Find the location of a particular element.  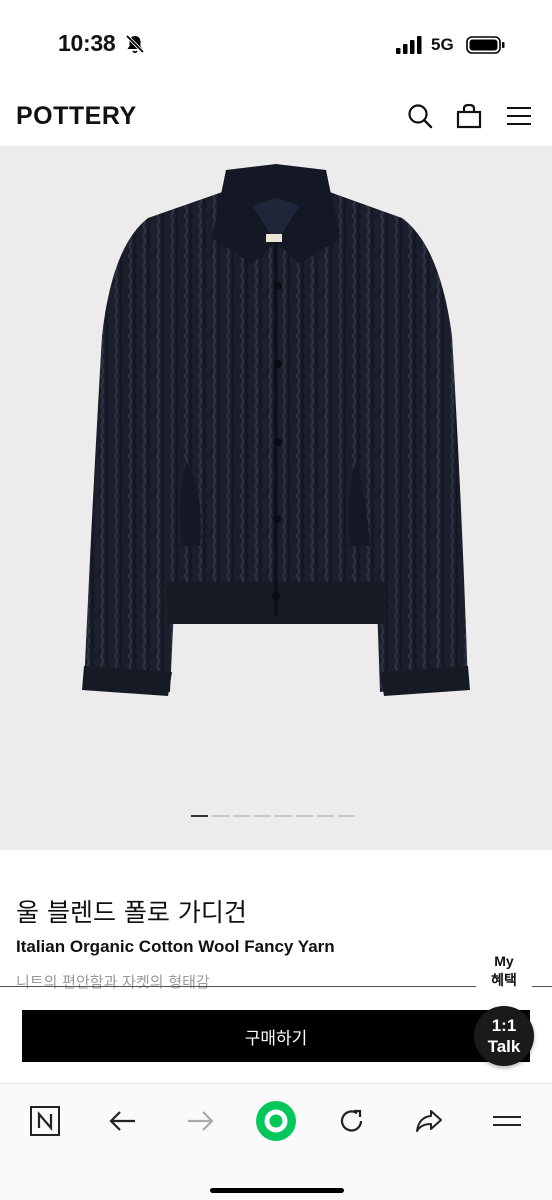

my-benefit-button: My 혜택 is located at coordinates (504, 971).